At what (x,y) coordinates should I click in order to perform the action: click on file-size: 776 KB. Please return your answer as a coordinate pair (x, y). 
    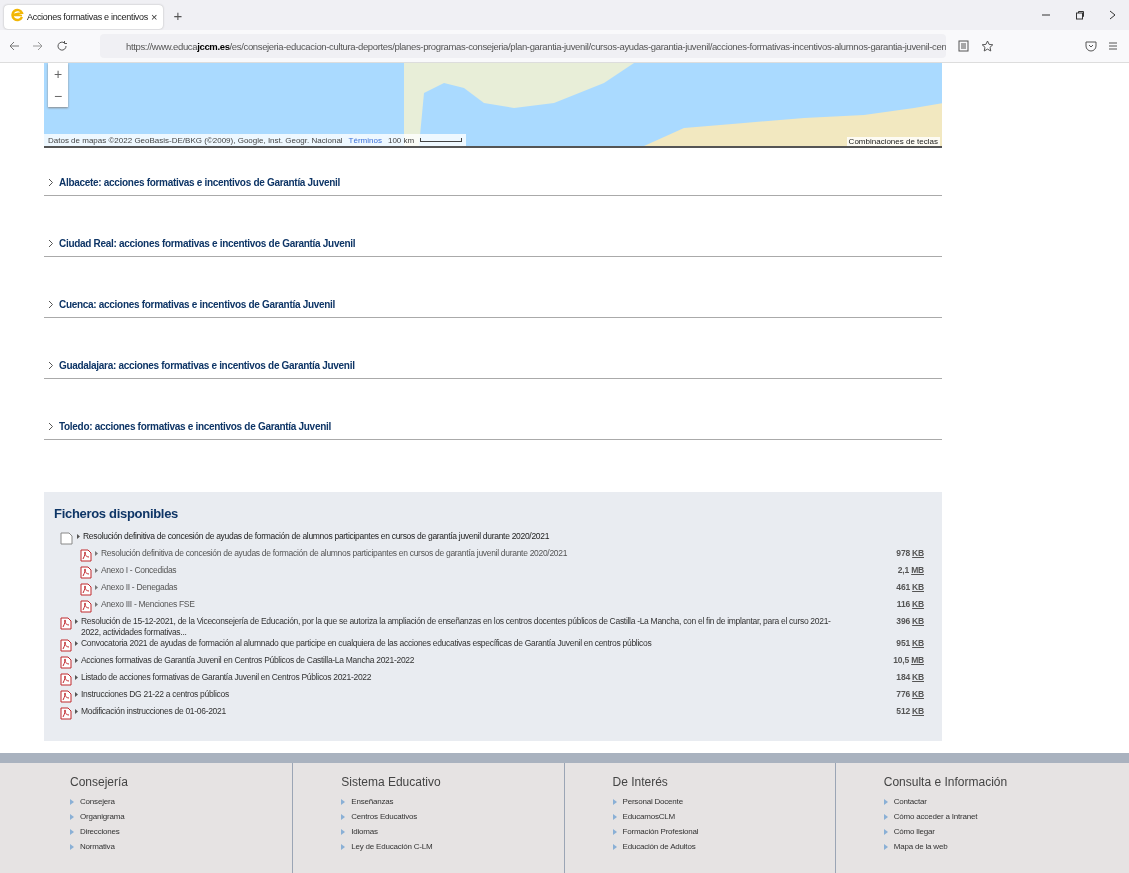
    Looking at the image, I should click on (910, 694).